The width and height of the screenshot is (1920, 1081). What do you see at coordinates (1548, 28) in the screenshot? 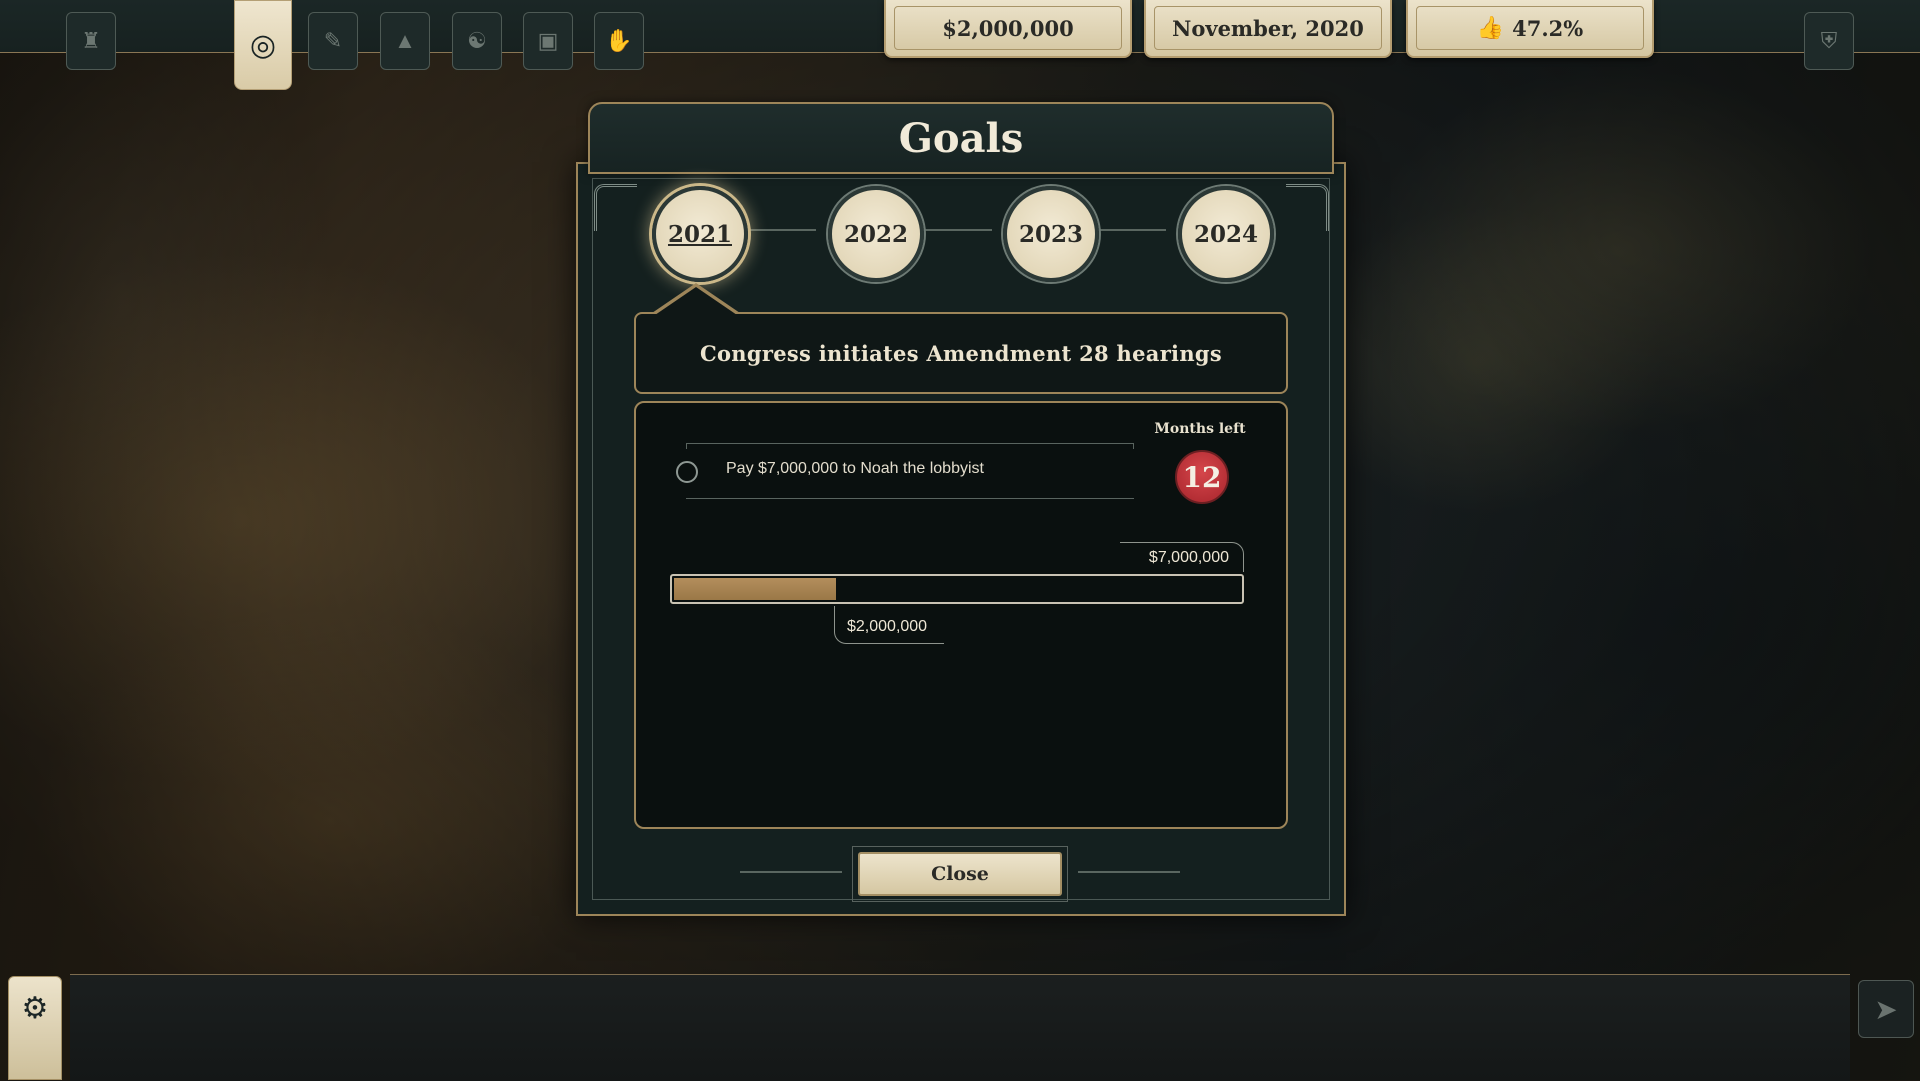
I see `approval-value: 47.2%` at bounding box center [1548, 28].